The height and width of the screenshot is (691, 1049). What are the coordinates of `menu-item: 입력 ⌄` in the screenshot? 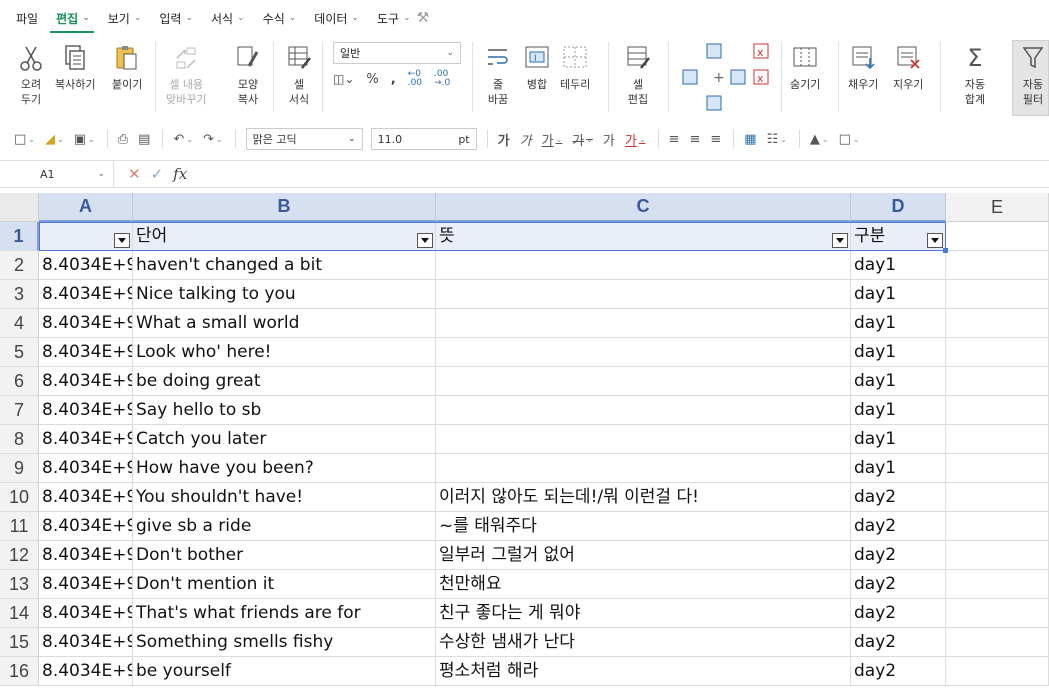 It's located at (176, 18).